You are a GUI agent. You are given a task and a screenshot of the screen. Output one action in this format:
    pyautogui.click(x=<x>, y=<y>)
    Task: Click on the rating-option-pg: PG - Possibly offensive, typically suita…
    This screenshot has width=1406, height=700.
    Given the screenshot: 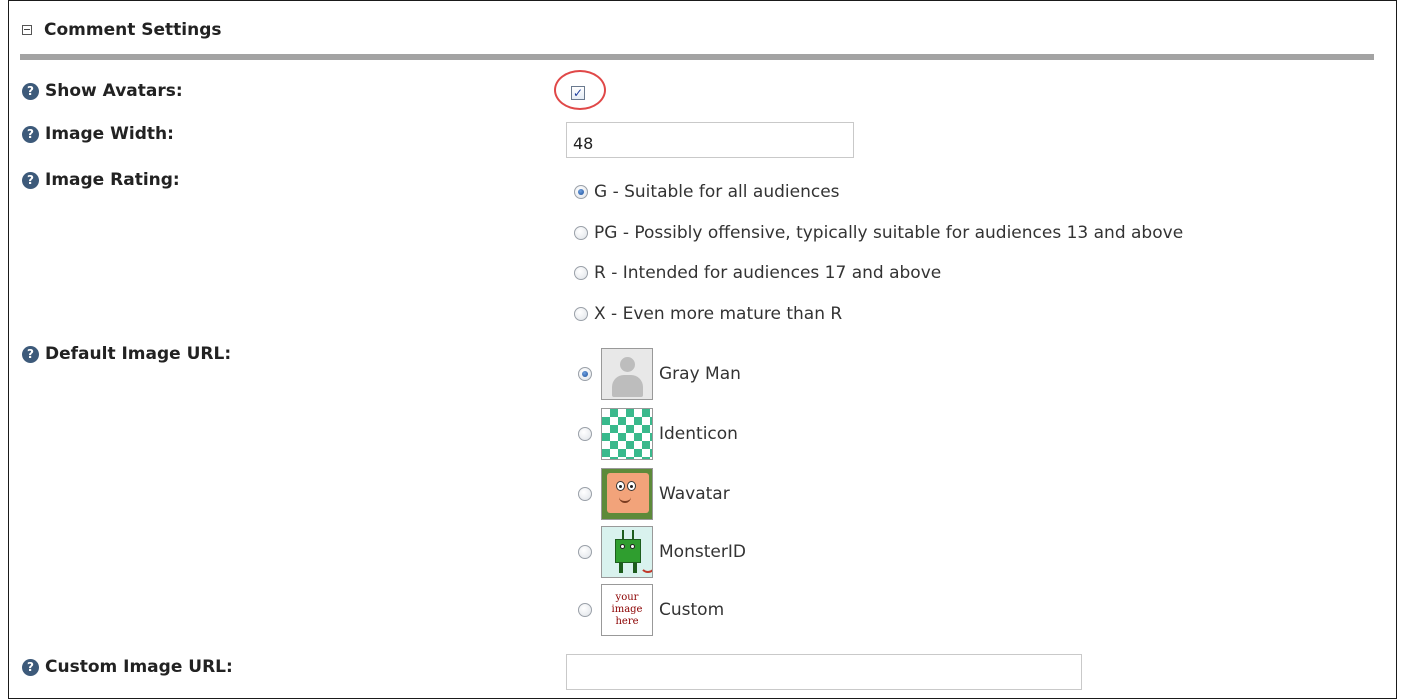 What is the action you would take?
    pyautogui.click(x=878, y=233)
    